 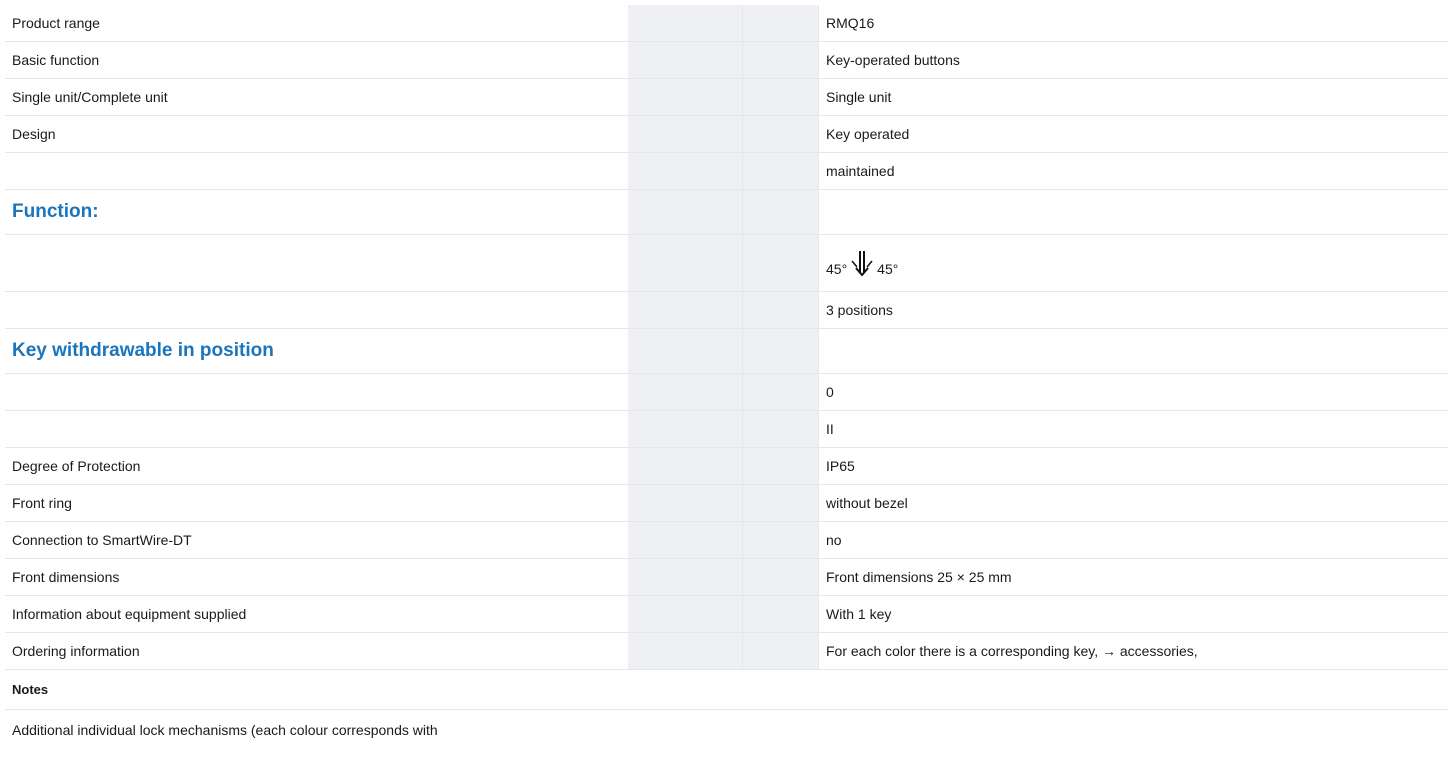 I want to click on row-value: no, so click(x=1133, y=540).